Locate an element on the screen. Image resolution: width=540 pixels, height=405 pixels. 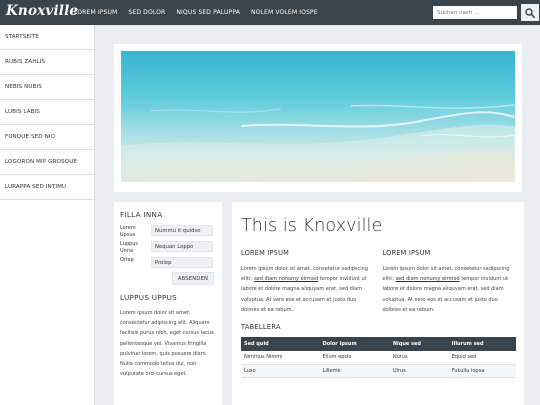
column-right-heading: LOREM IPSUM is located at coordinates (406, 253).